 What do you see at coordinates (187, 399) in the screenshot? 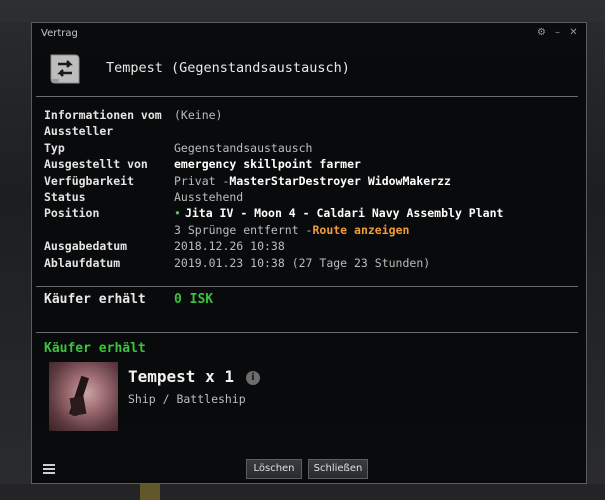
I see `item-type: Ship / Battleship` at bounding box center [187, 399].